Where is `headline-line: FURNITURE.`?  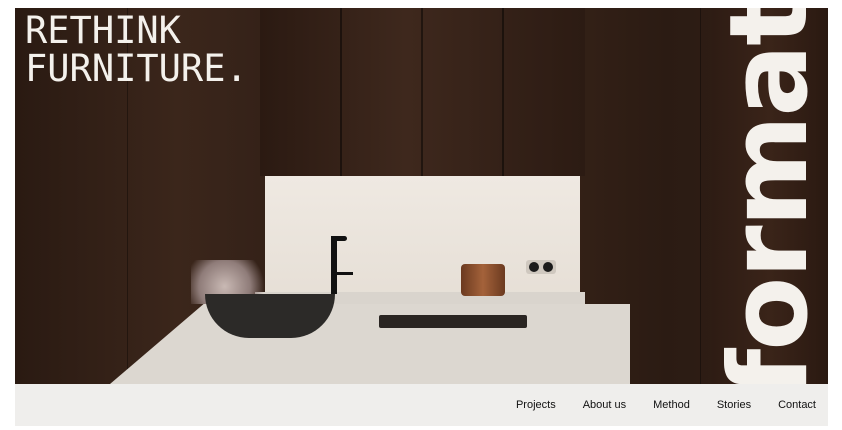
headline-line: FURNITURE. is located at coordinates (136, 68).